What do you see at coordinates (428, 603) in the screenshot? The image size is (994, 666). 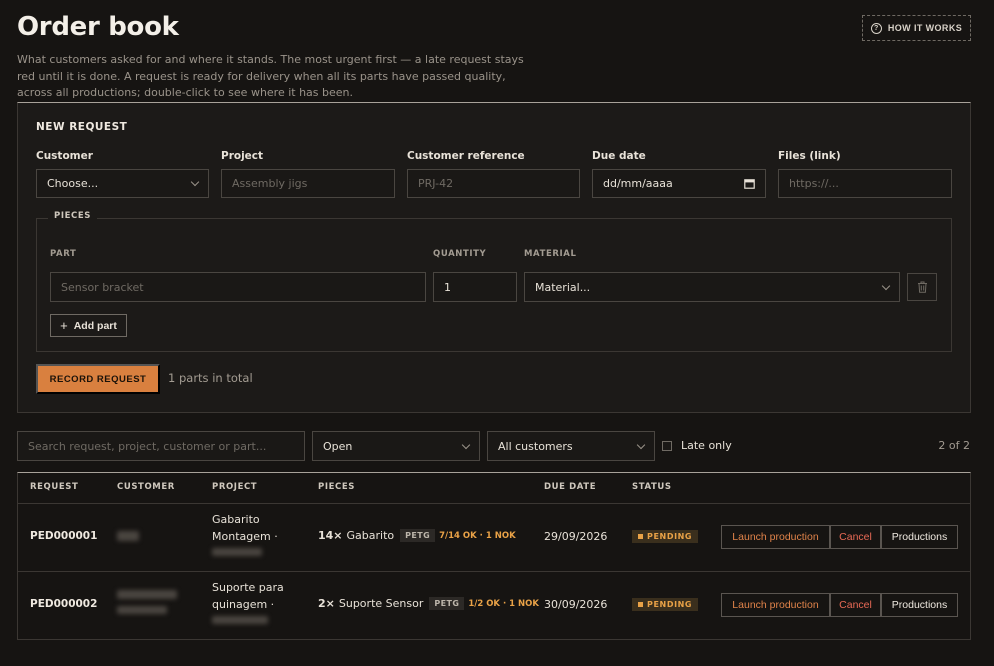 I see `pieces-summary: 2× Suporte Sensor PETG 1/2 OK · 1 NOK` at bounding box center [428, 603].